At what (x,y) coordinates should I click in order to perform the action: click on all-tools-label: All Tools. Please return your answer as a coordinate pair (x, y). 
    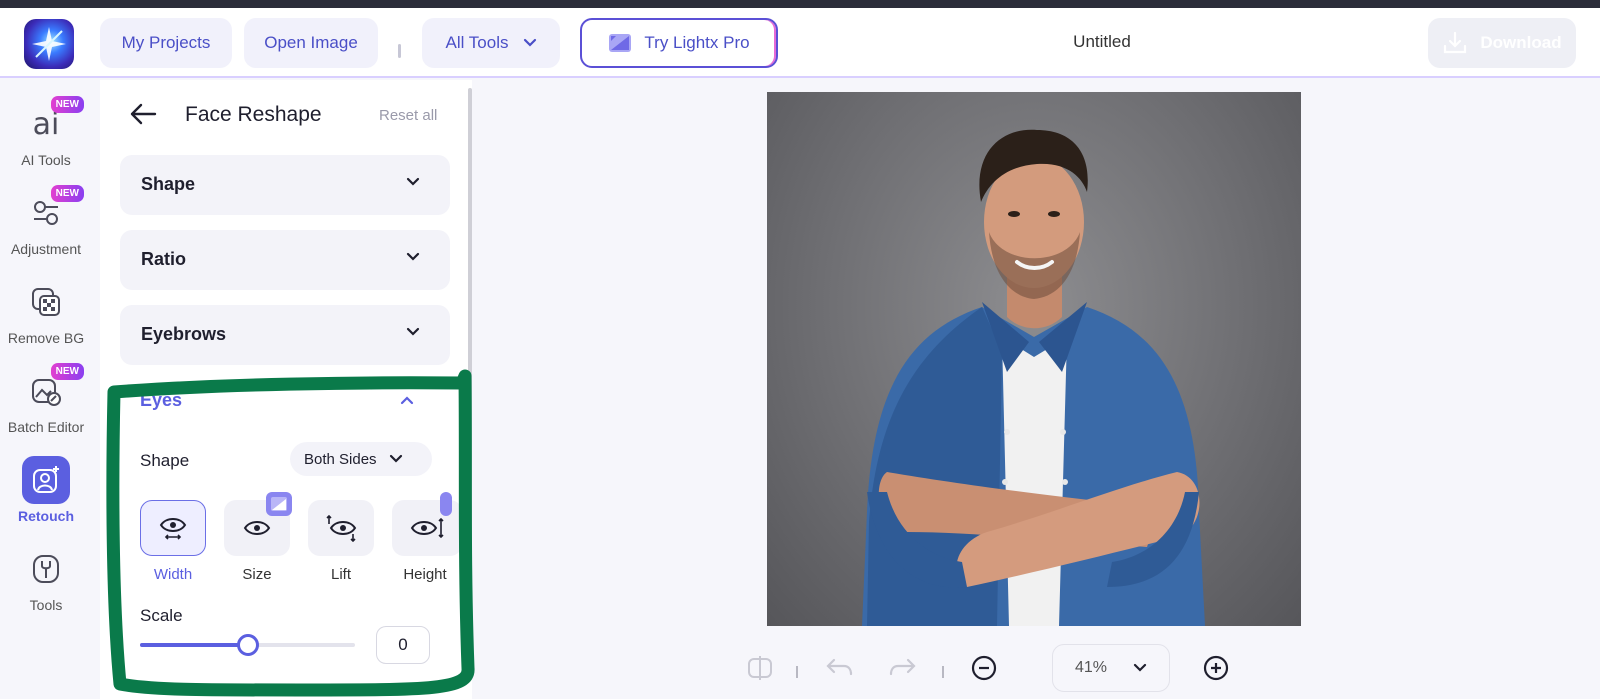
    Looking at the image, I should click on (477, 42).